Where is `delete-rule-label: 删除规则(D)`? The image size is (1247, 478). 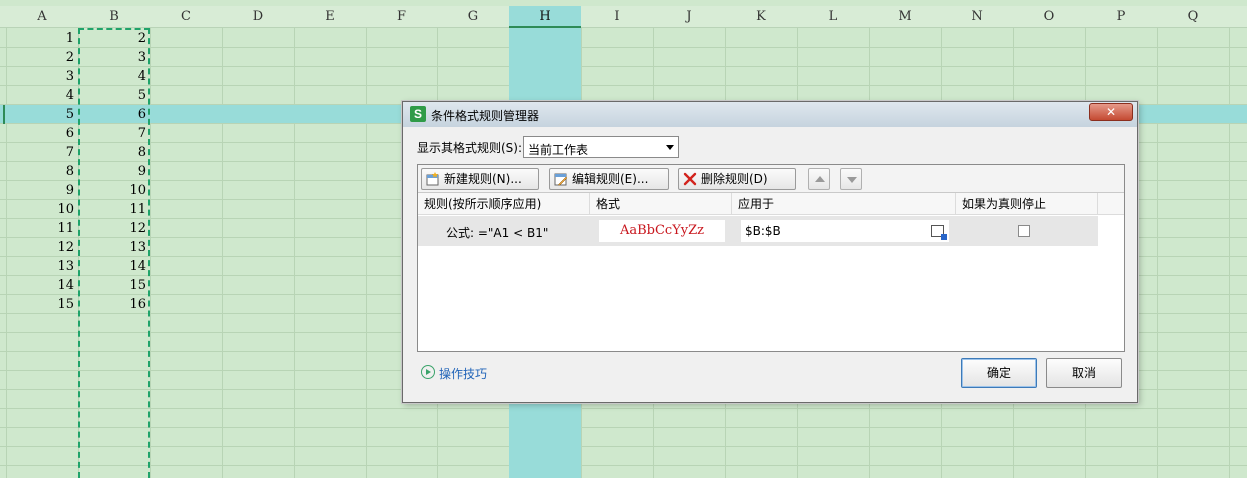 delete-rule-label: 删除规则(D) is located at coordinates (734, 179).